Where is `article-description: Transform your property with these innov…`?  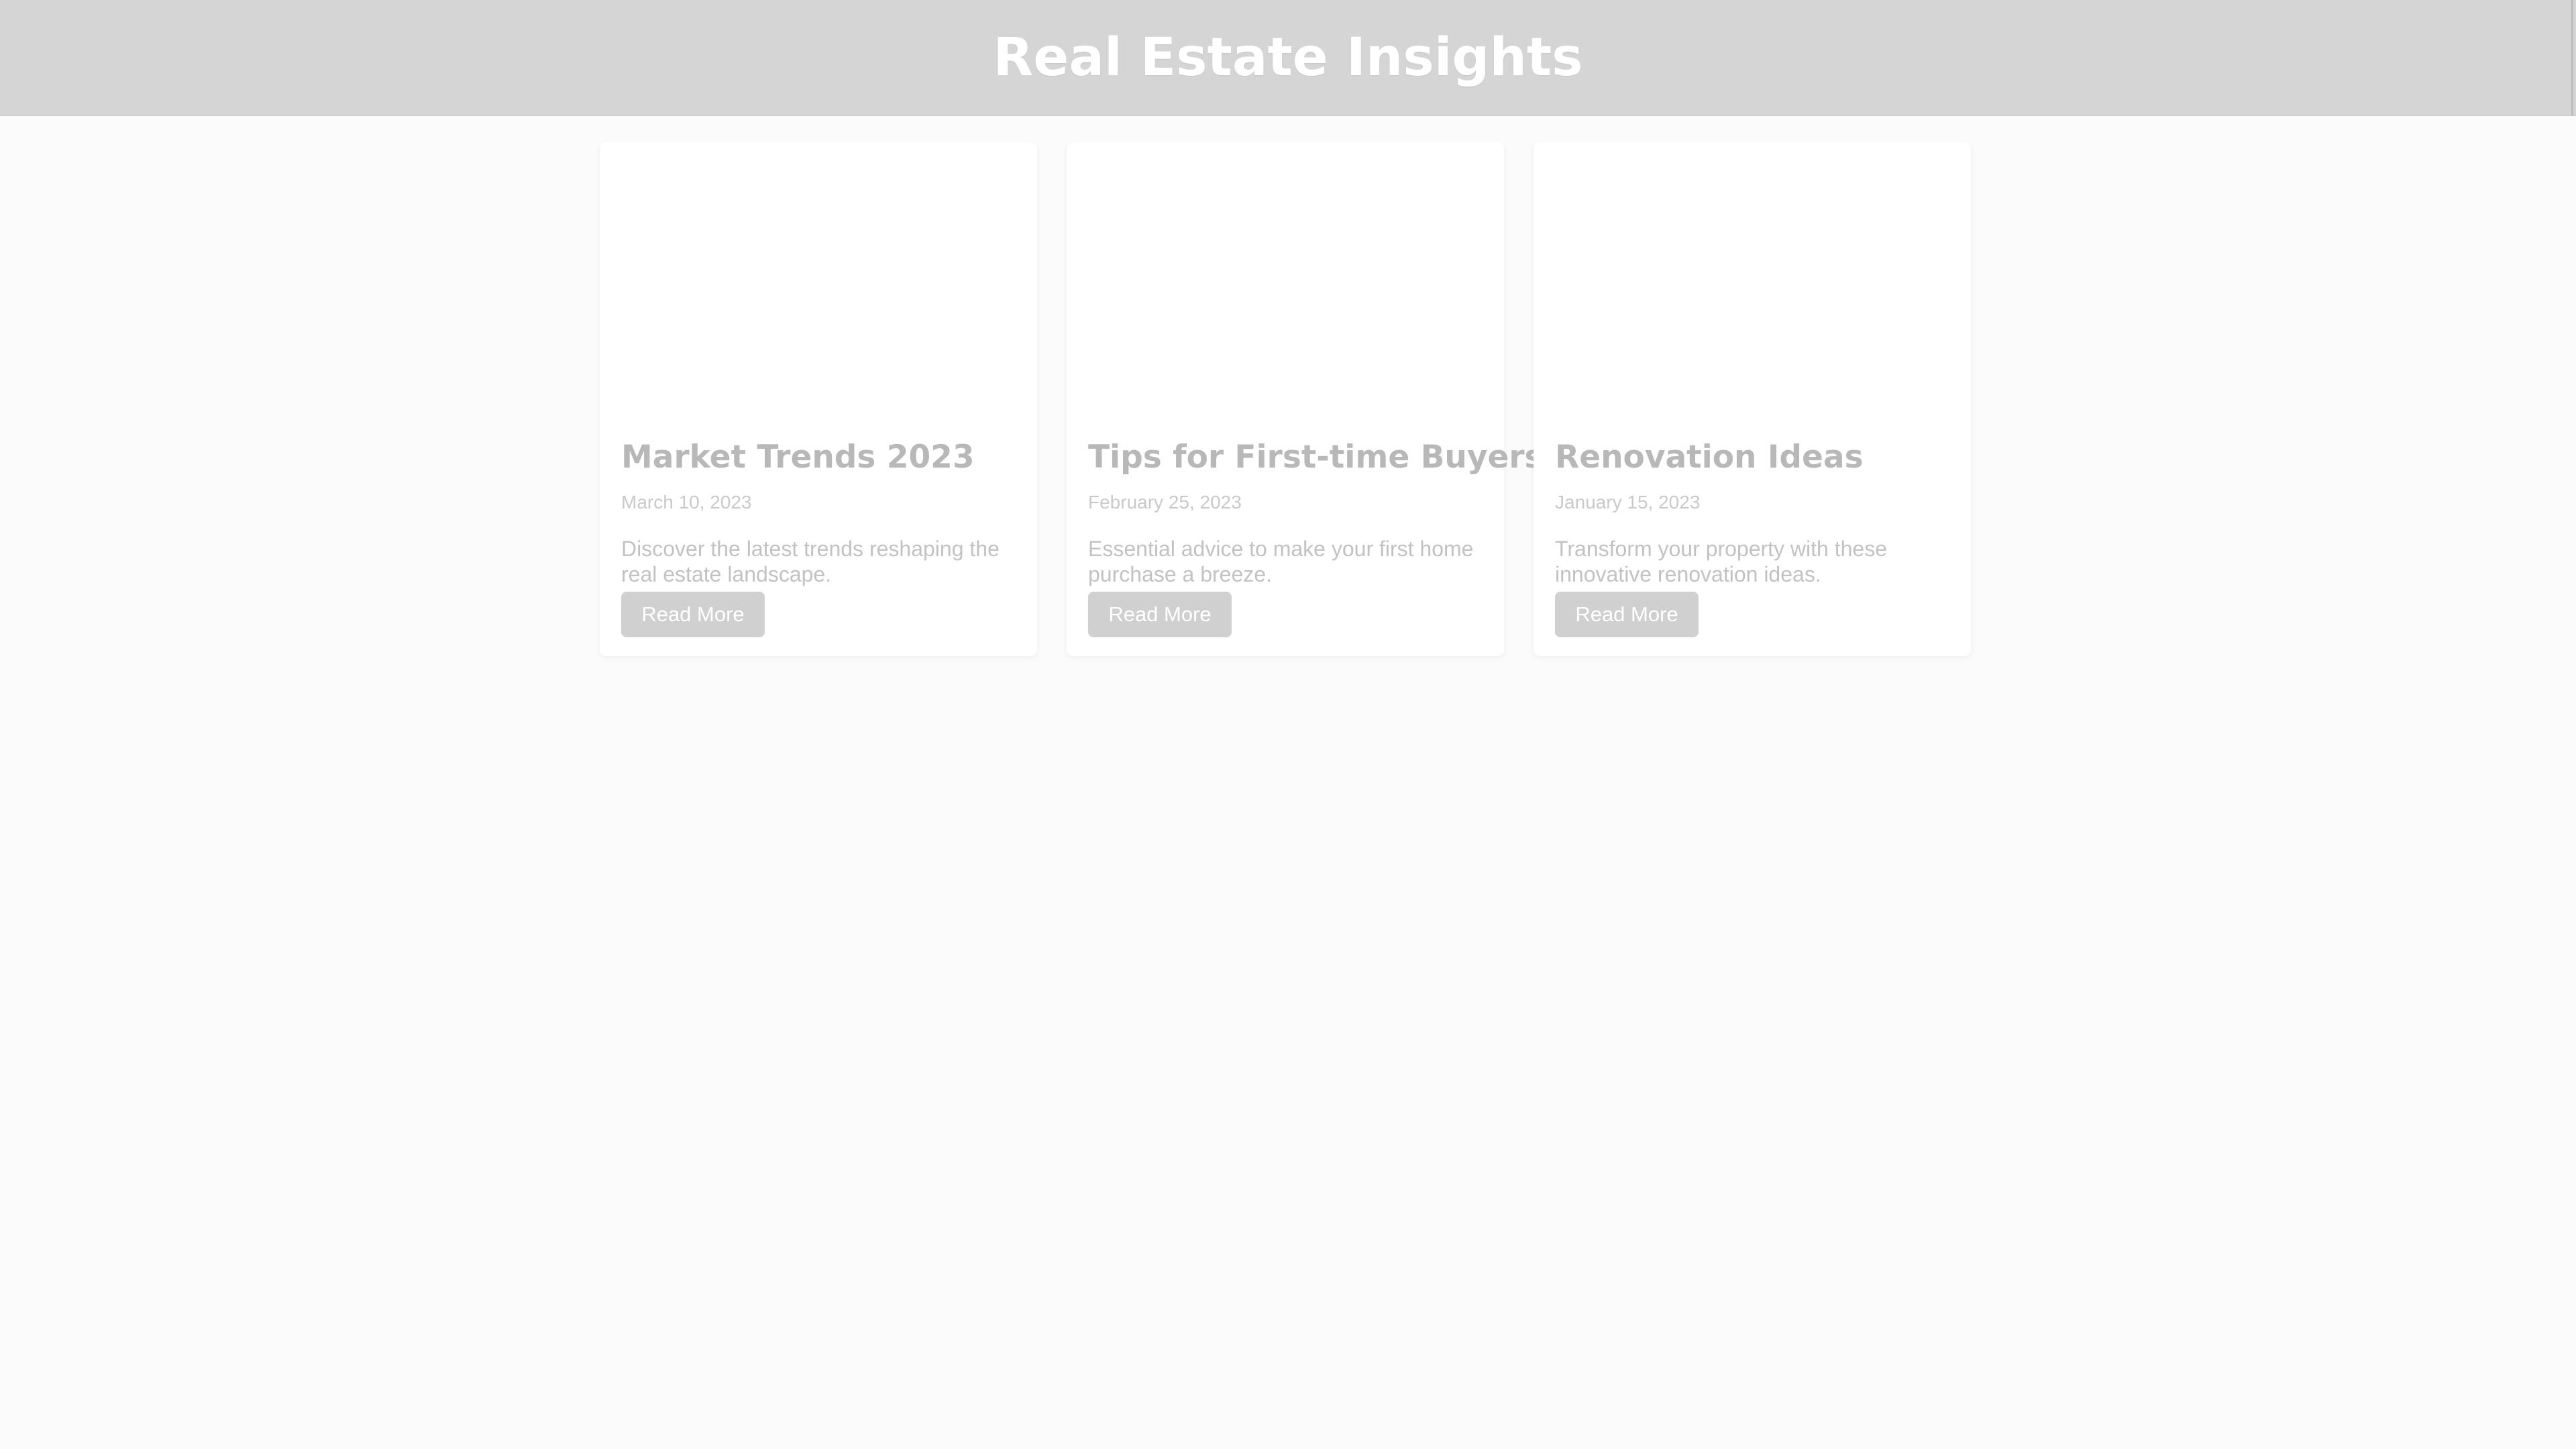
article-description: Transform your property with these innov… is located at coordinates (1721, 561).